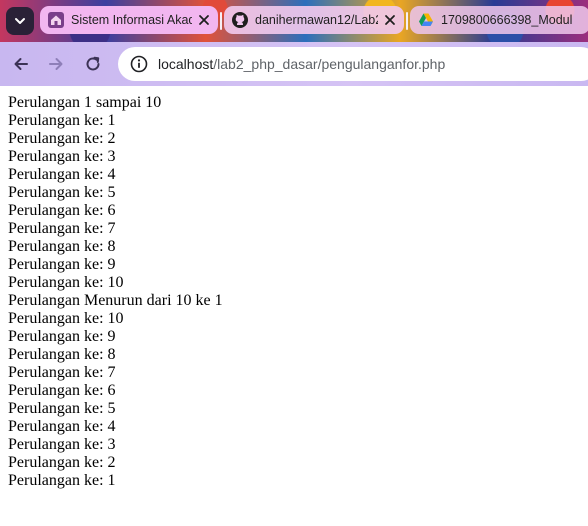  I want to click on back-button, so click(21, 64).